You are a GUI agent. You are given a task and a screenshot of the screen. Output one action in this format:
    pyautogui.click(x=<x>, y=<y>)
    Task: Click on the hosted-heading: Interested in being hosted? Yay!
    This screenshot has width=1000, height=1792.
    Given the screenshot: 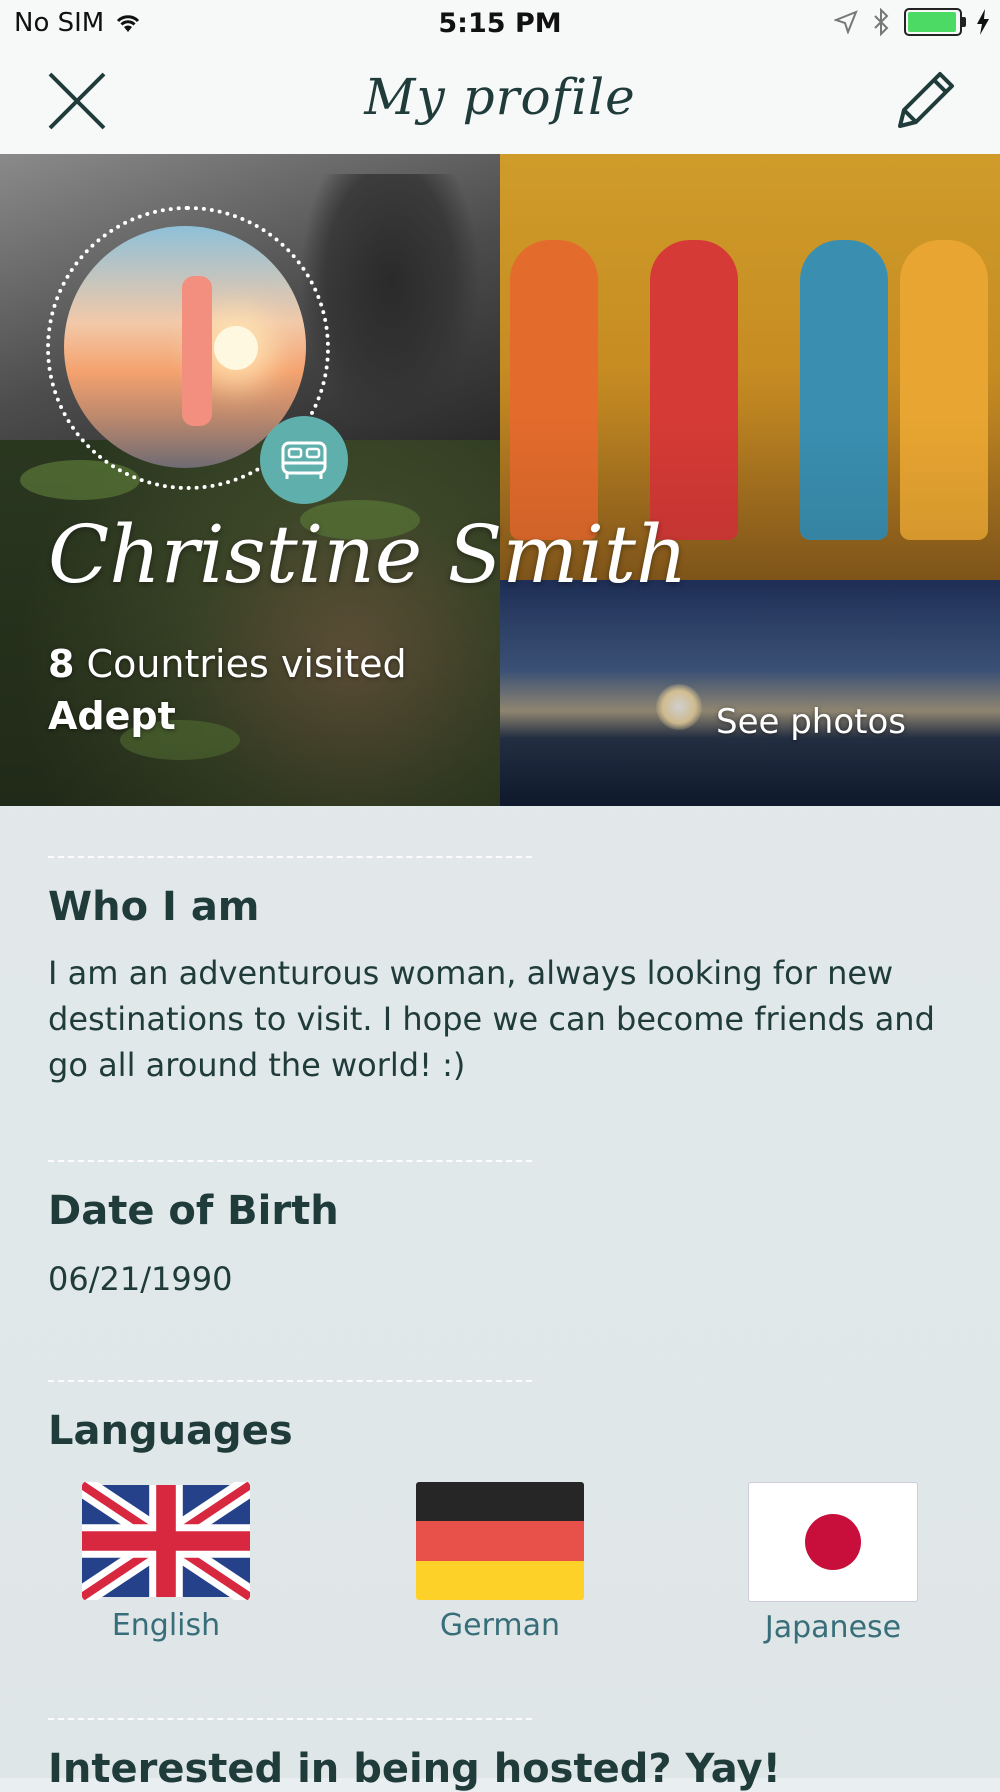 What is the action you would take?
    pyautogui.click(x=414, y=1769)
    